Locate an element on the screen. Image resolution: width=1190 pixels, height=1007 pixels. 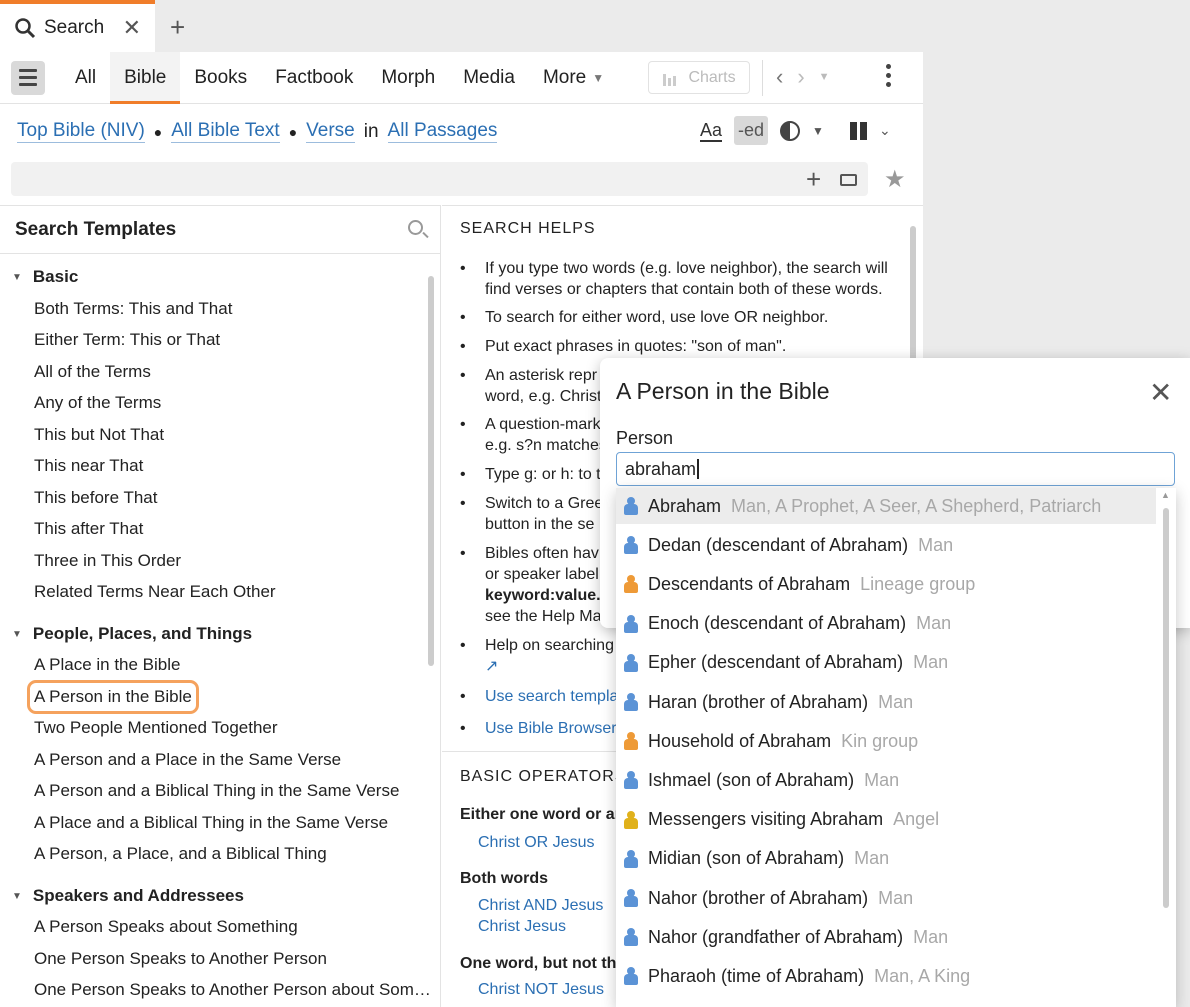
option-type: Angel is located at coordinates (916, 819).